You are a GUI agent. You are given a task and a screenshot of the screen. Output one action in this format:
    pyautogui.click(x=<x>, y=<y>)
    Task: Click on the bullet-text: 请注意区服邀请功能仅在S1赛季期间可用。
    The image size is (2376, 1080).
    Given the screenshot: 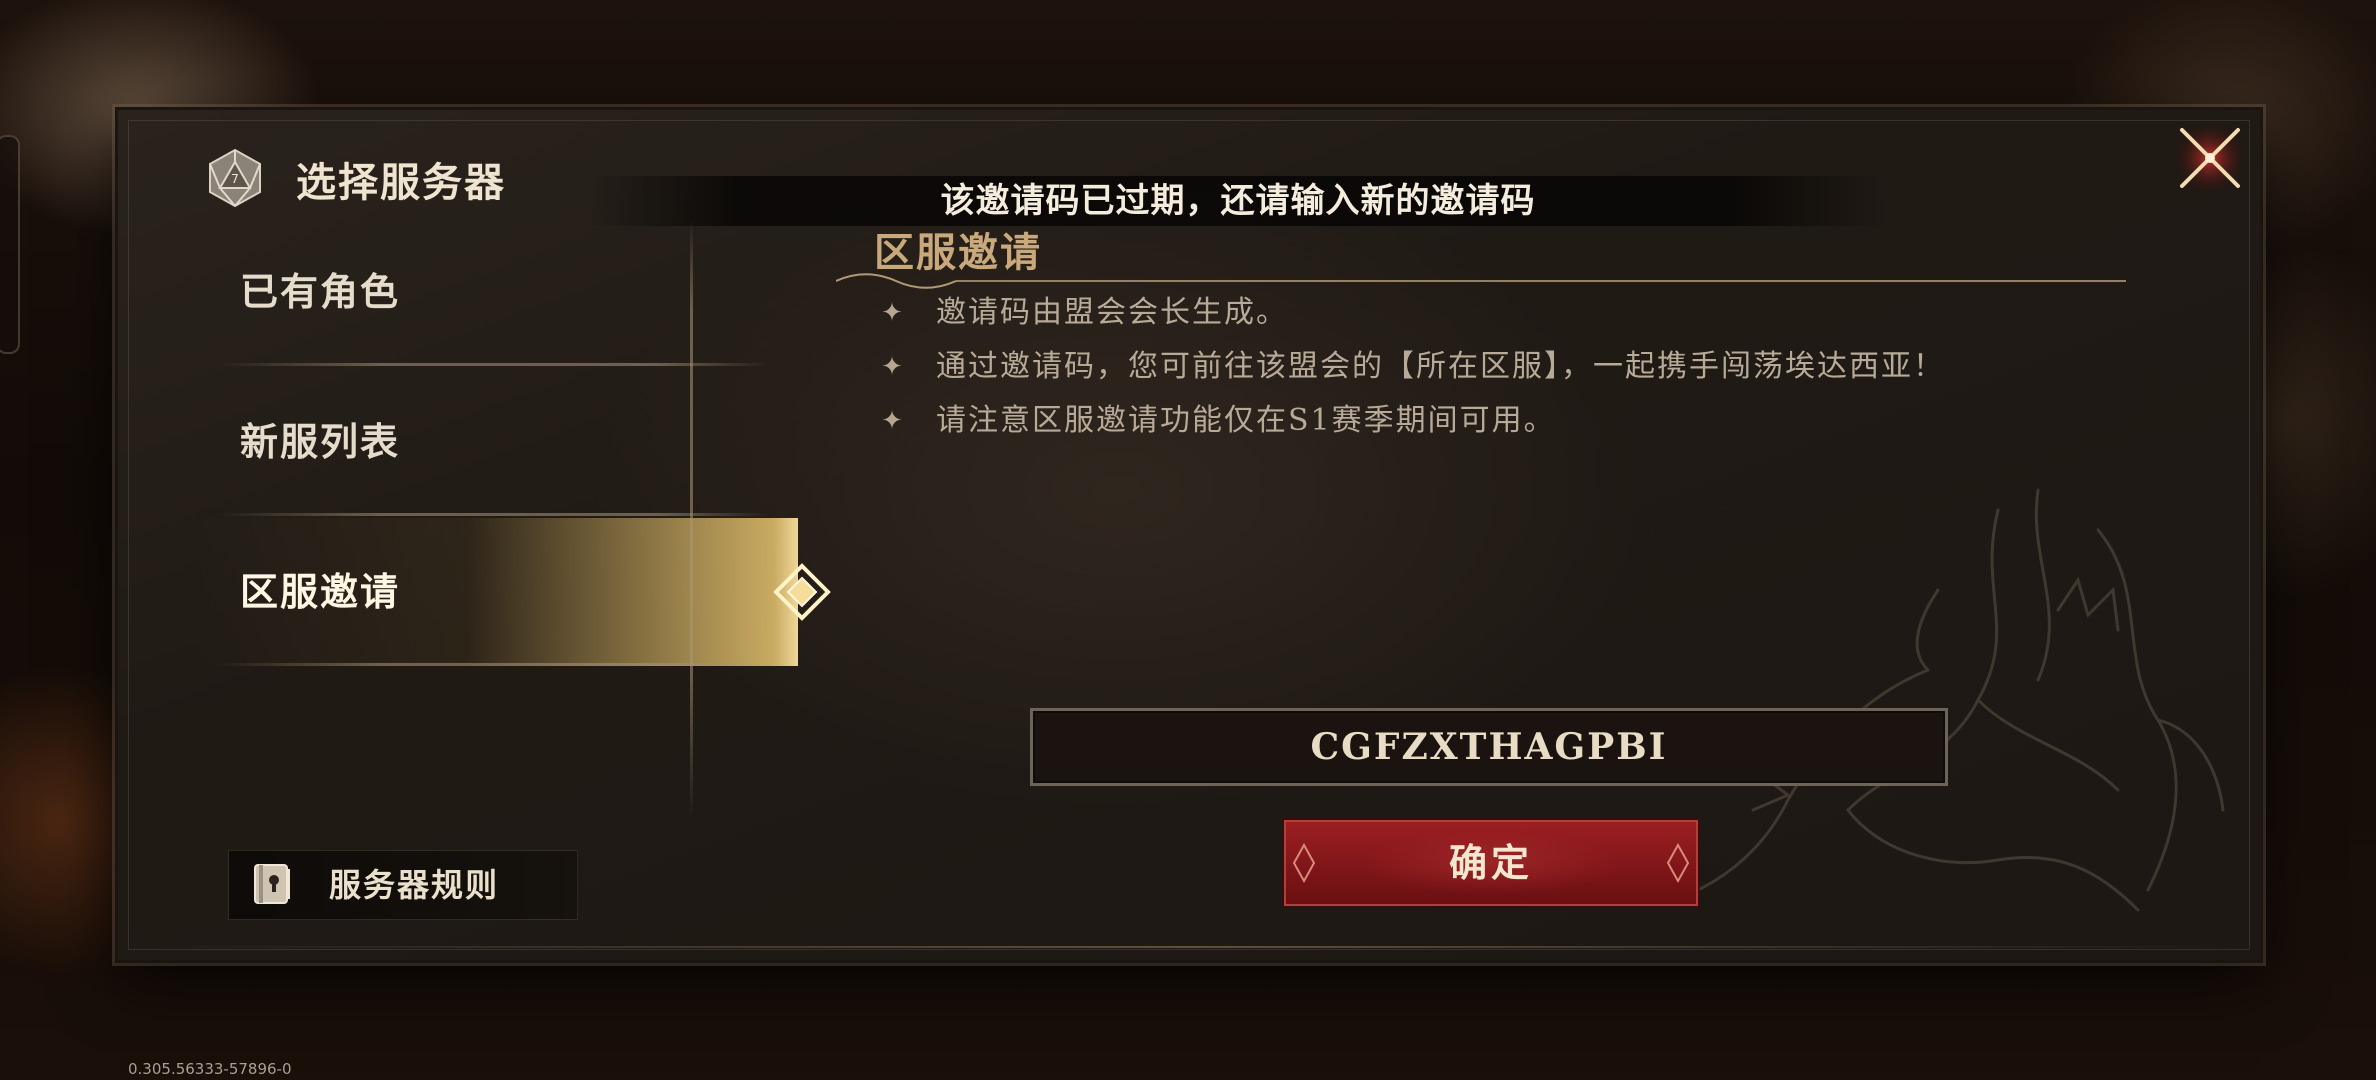 What is the action you would take?
    pyautogui.click(x=1246, y=420)
    